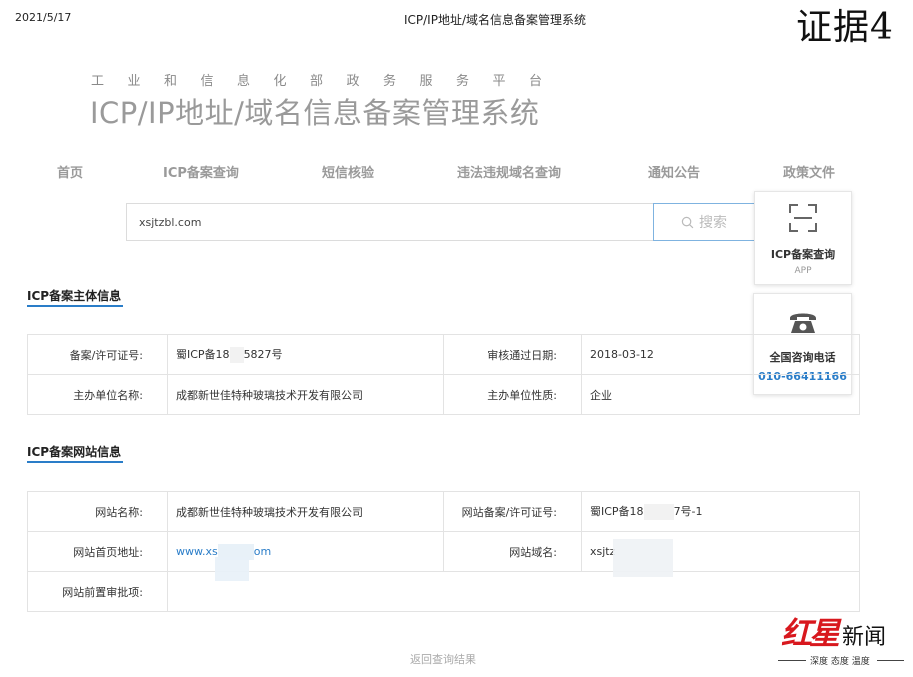 This screenshot has height=677, width=913. I want to click on back-to-results-link: 返回查询结果, so click(443, 659).